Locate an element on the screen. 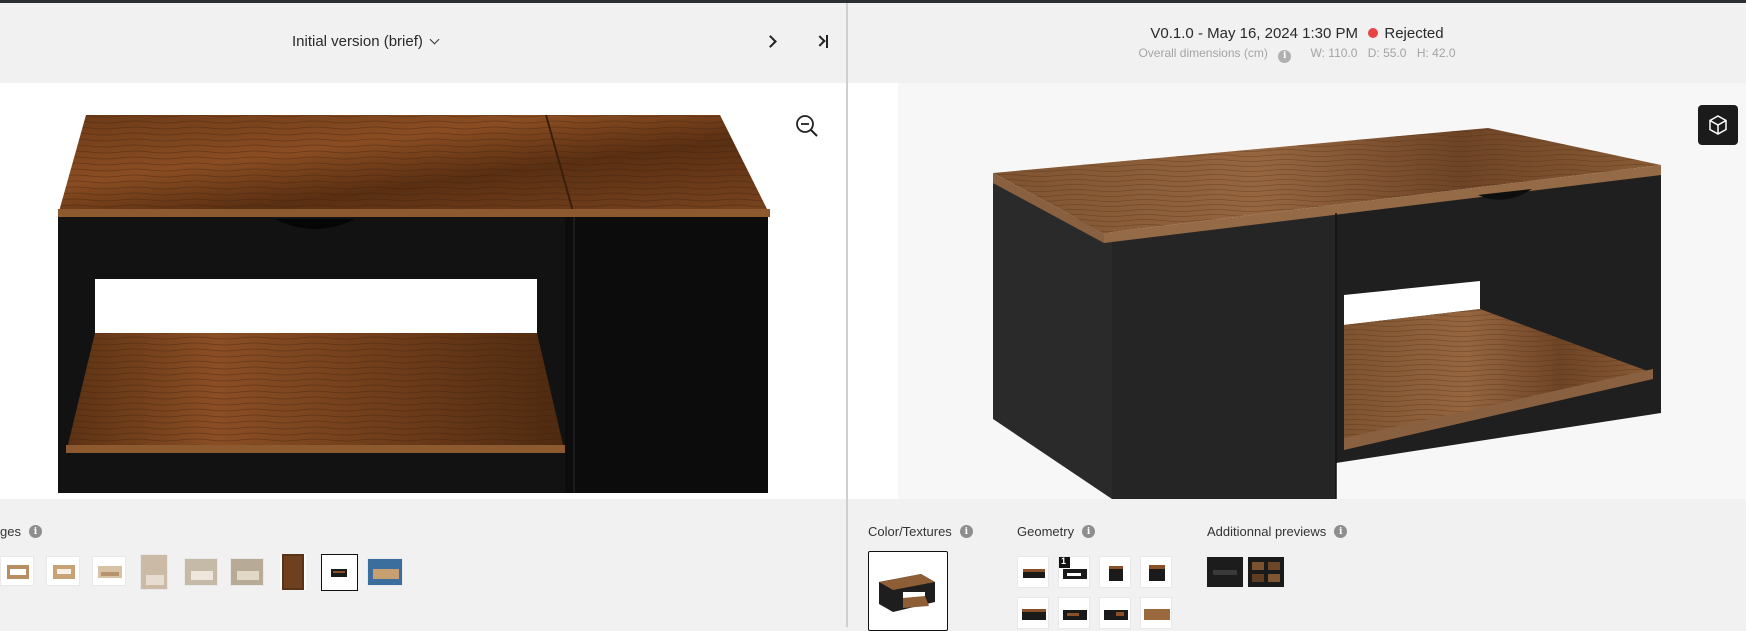  version-dropdown: Initial version (brief) is located at coordinates (366, 41).